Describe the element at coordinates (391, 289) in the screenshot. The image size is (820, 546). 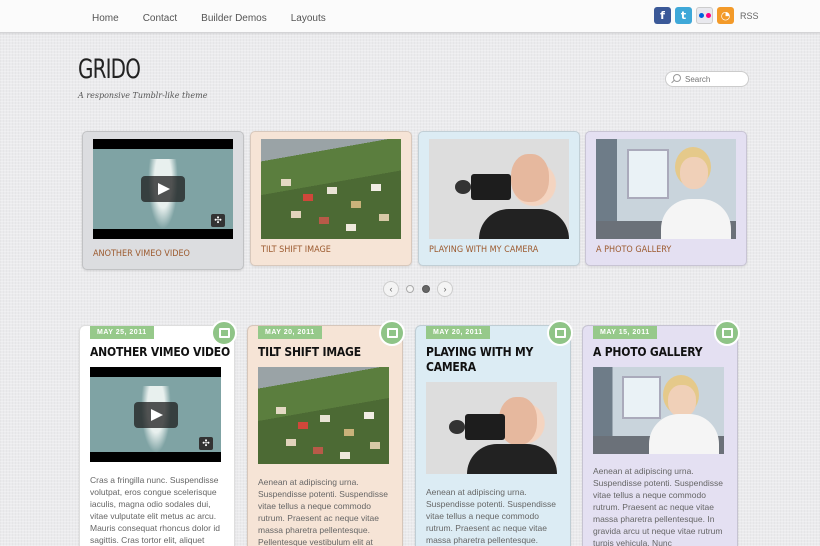
I see `slider-prev-button: ‹` at that location.